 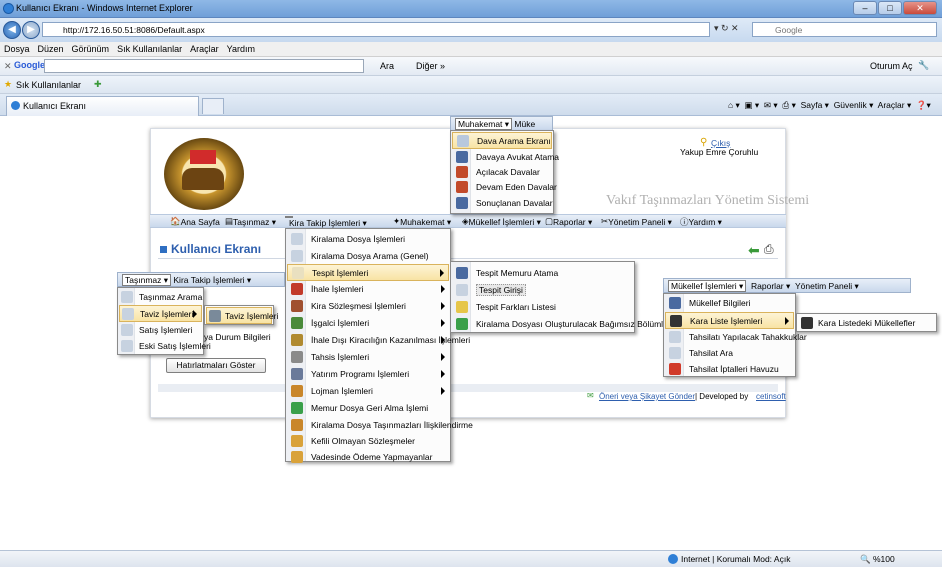 I want to click on home-icon: ⌂ ▾, so click(x=734, y=105).